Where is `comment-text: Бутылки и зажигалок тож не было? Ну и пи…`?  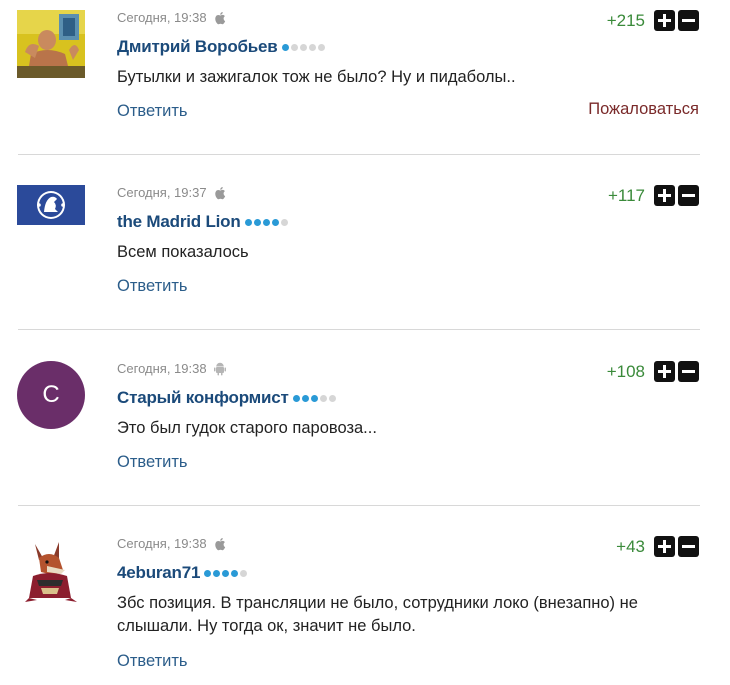 comment-text: Бутылки и зажигалок тож не было? Ну и пи… is located at coordinates (316, 77).